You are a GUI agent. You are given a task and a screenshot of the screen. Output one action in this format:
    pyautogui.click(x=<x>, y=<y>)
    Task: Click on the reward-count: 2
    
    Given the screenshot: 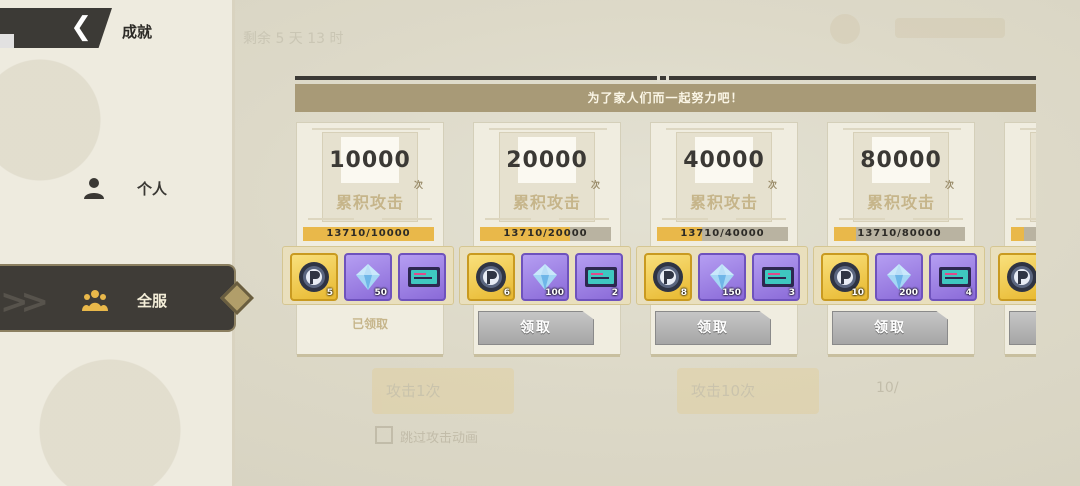 What is the action you would take?
    pyautogui.click(x=614, y=293)
    